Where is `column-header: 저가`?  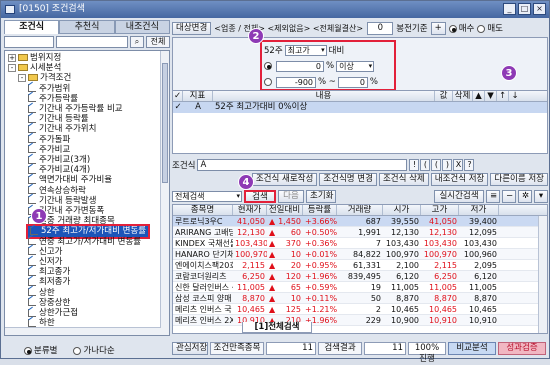 column-header: 저가 is located at coordinates (479, 210).